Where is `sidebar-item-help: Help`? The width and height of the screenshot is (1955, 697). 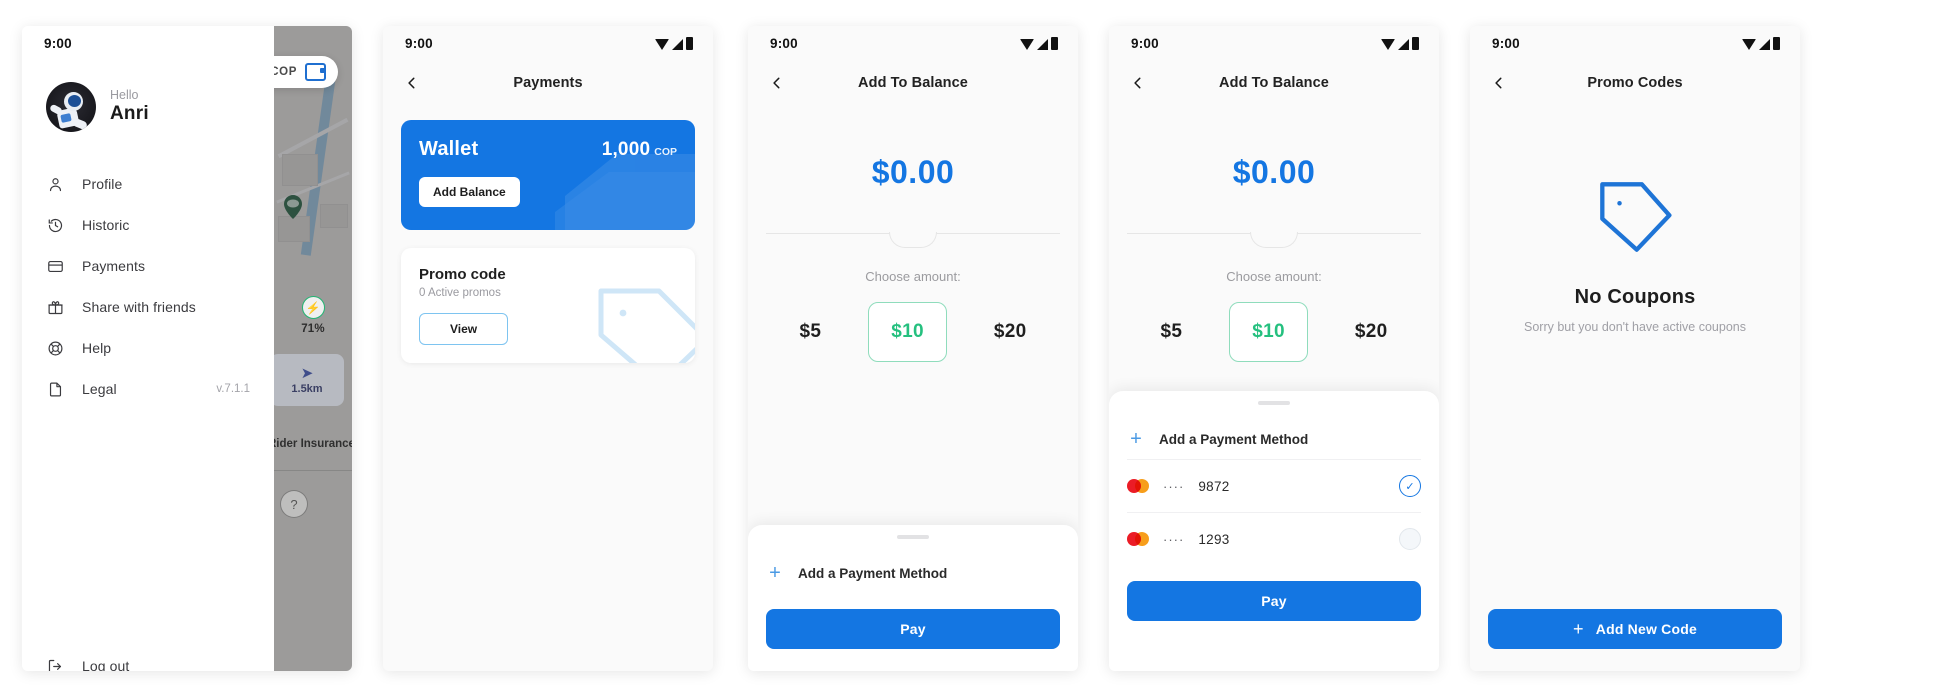
sidebar-item-help: Help is located at coordinates (148, 348).